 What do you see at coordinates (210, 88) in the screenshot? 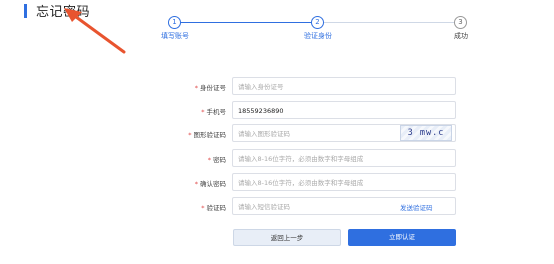
I see `id-card-label: * 身份证号` at bounding box center [210, 88].